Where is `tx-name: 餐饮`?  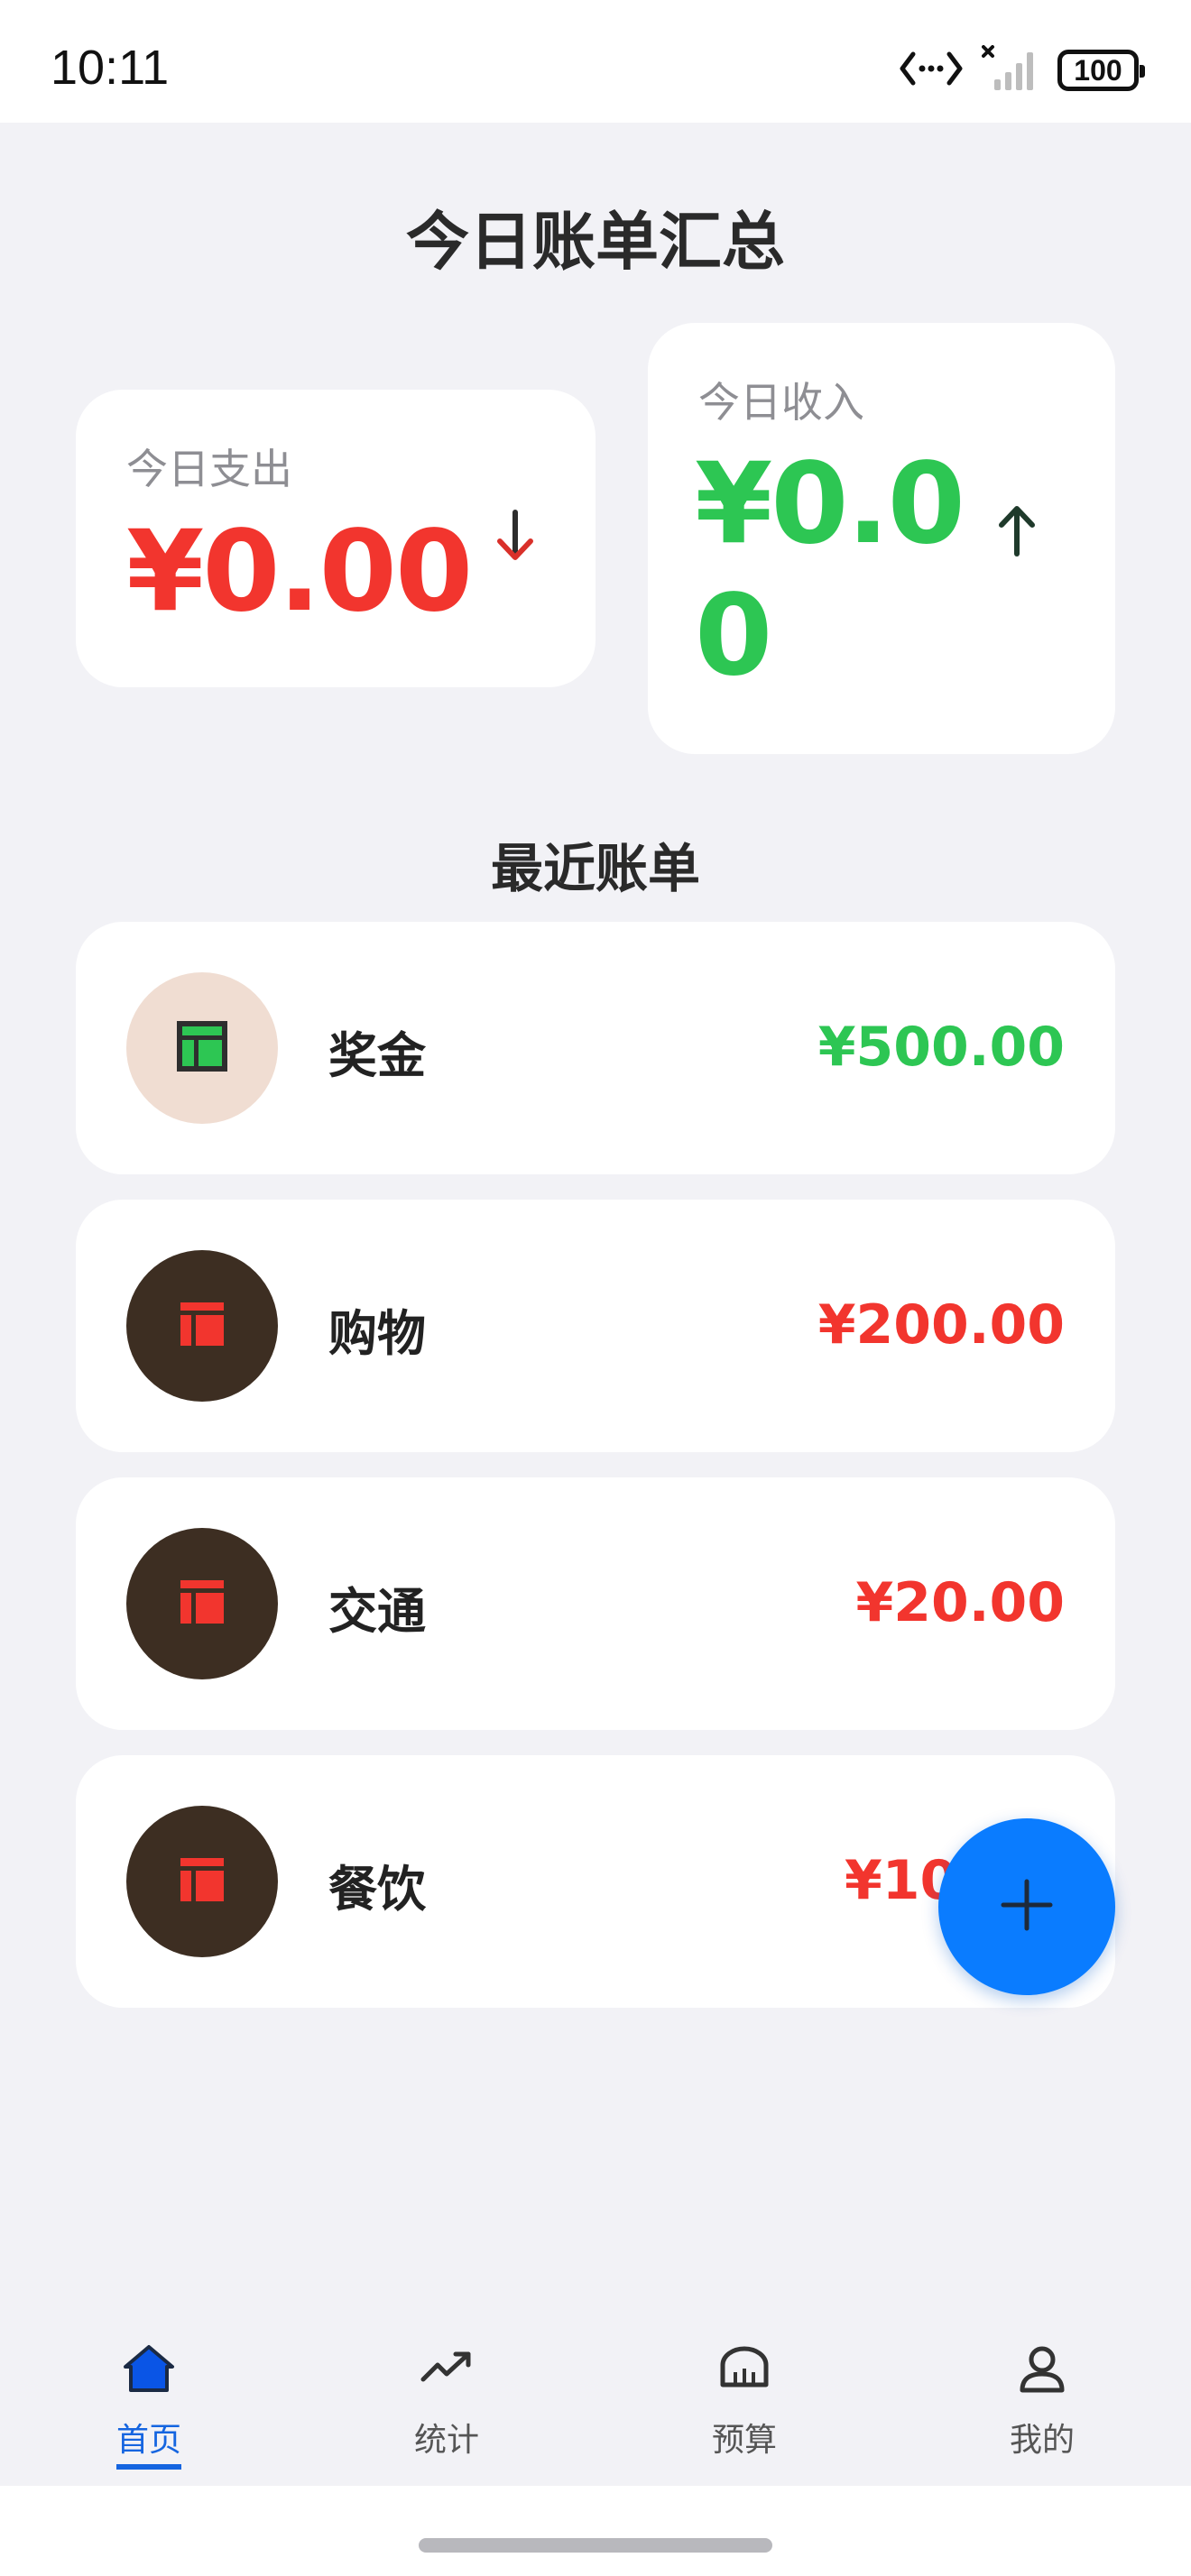 tx-name: 餐饮 is located at coordinates (377, 1890).